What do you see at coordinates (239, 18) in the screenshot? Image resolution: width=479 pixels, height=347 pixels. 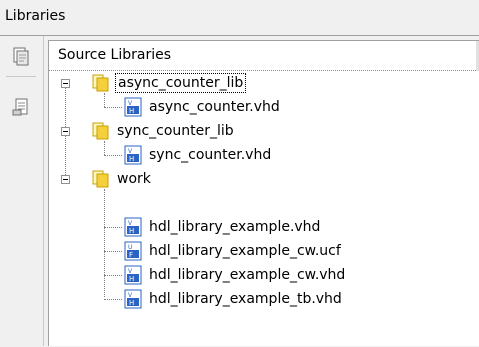 I see `window-titlebar: Libraries` at bounding box center [239, 18].